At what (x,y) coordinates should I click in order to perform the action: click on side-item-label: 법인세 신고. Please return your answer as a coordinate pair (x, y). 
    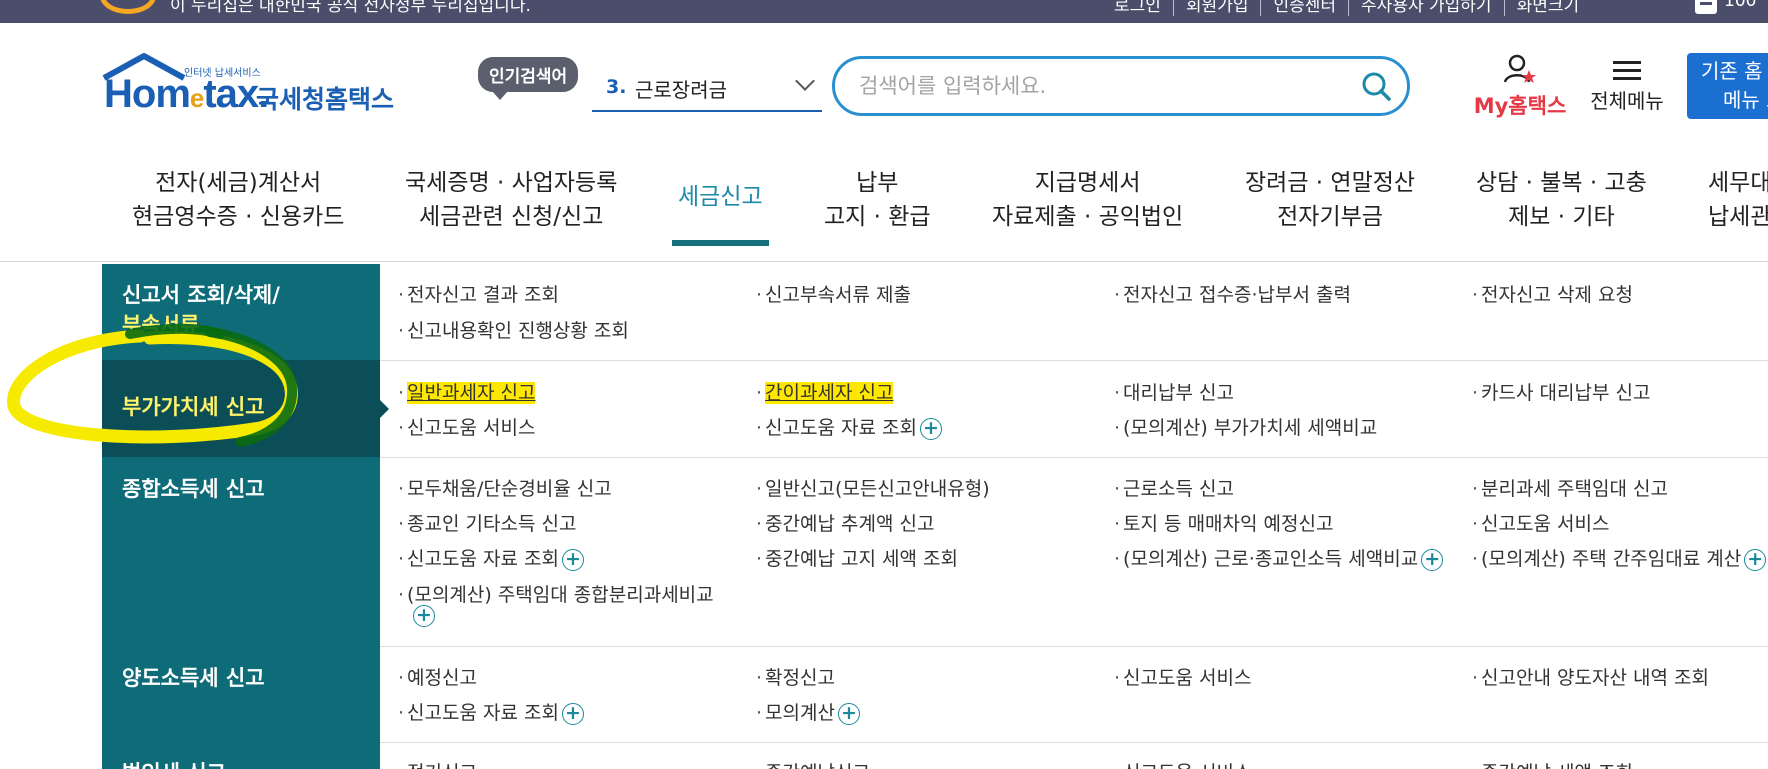
    Looking at the image, I should click on (174, 765).